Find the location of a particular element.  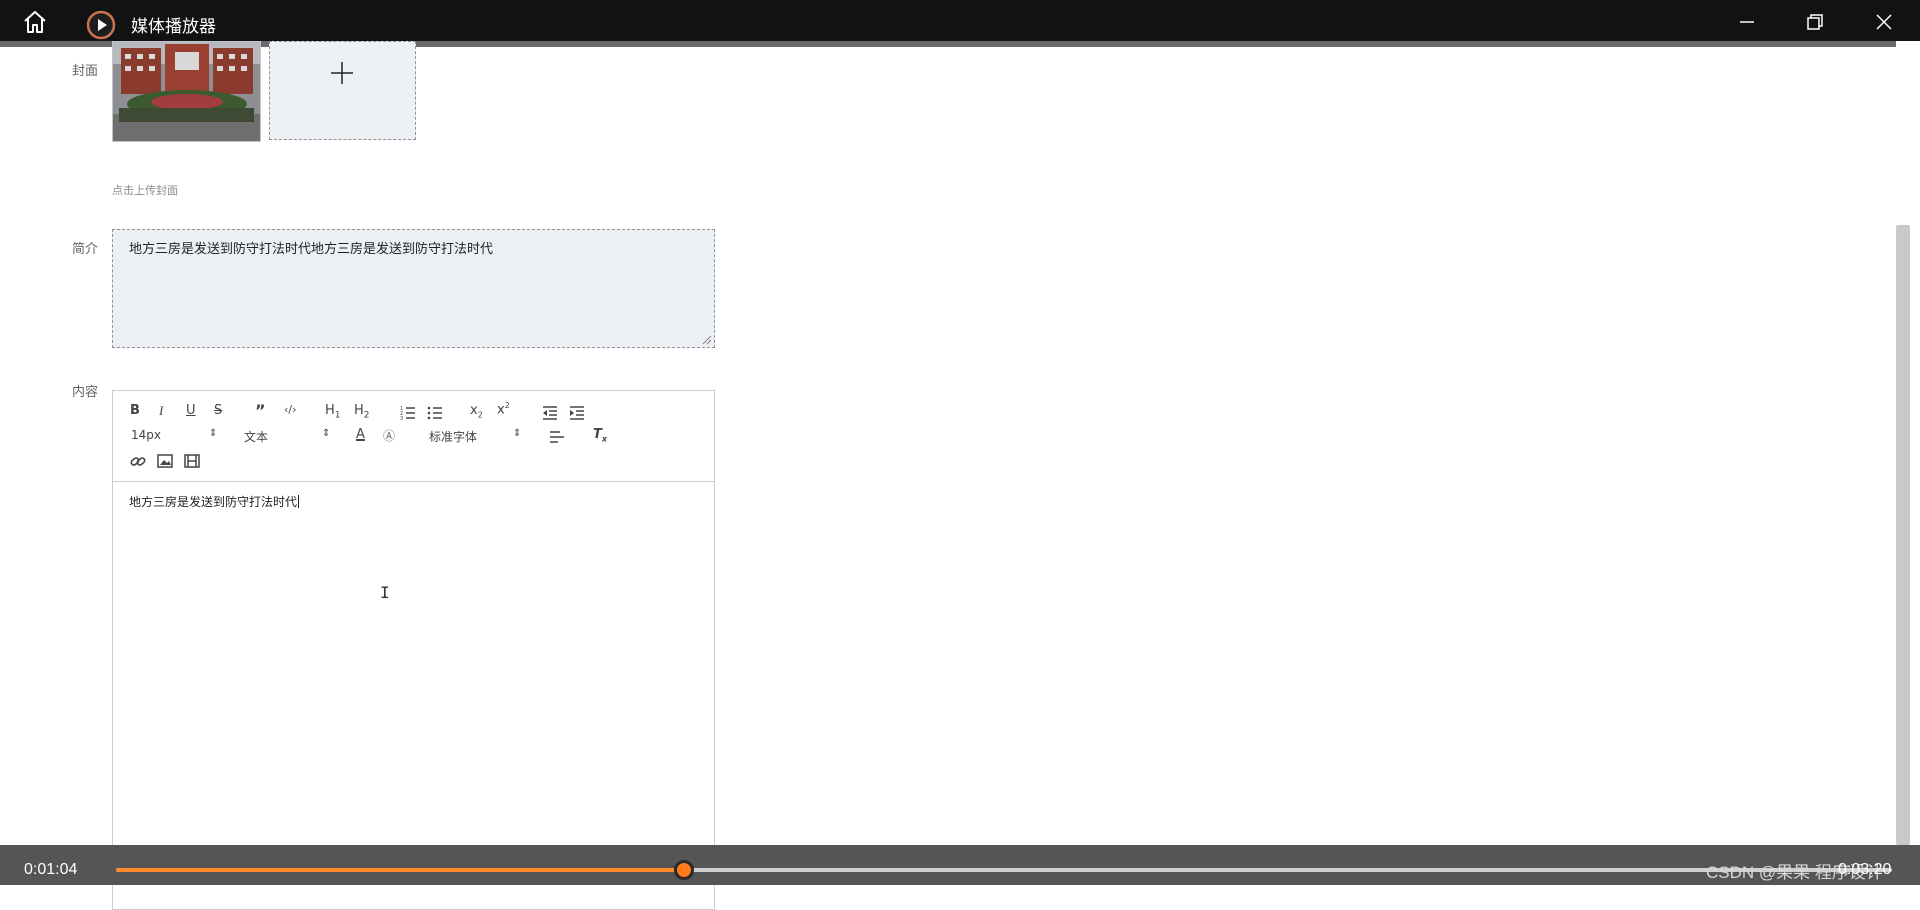

subscript-icon: x2 is located at coordinates (476, 411).